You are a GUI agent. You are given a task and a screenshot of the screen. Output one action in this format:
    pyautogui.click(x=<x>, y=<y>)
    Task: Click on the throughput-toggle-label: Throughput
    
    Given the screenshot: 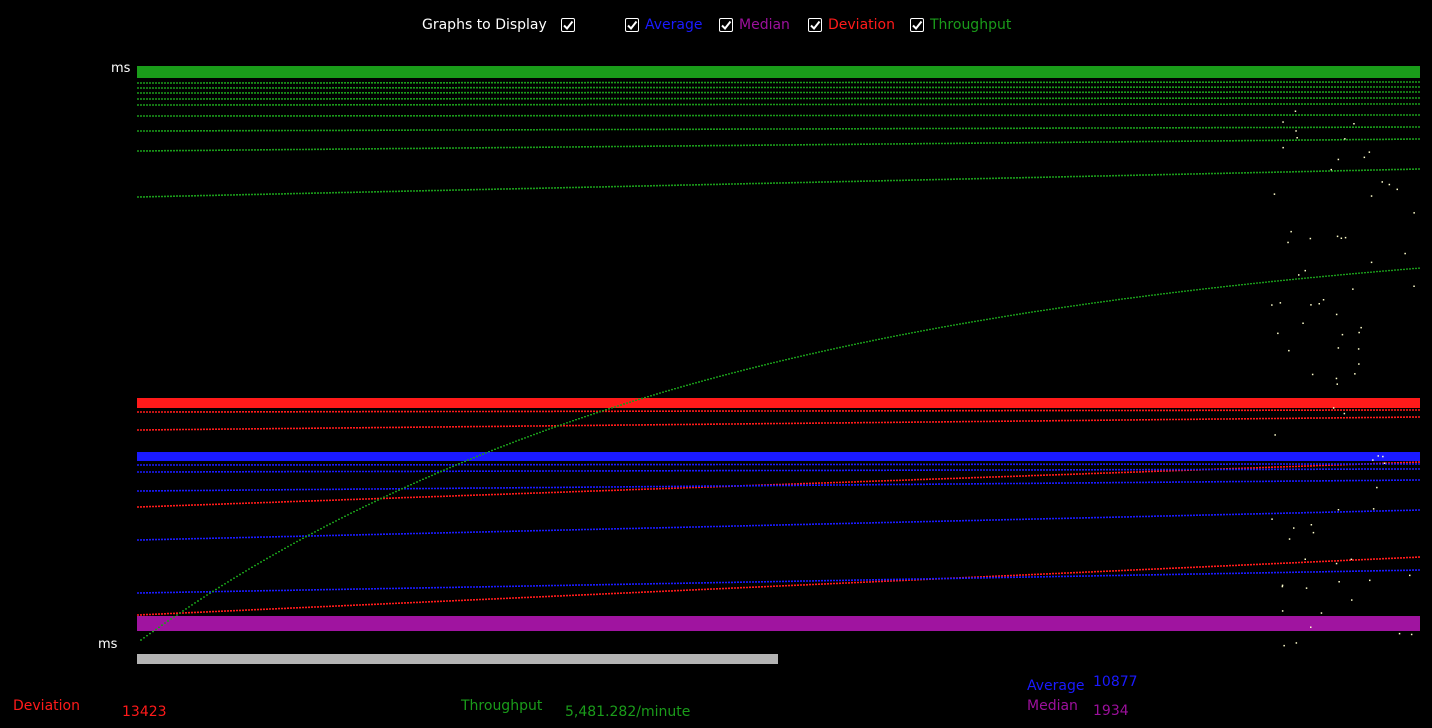 What is the action you would take?
    pyautogui.click(x=971, y=25)
    